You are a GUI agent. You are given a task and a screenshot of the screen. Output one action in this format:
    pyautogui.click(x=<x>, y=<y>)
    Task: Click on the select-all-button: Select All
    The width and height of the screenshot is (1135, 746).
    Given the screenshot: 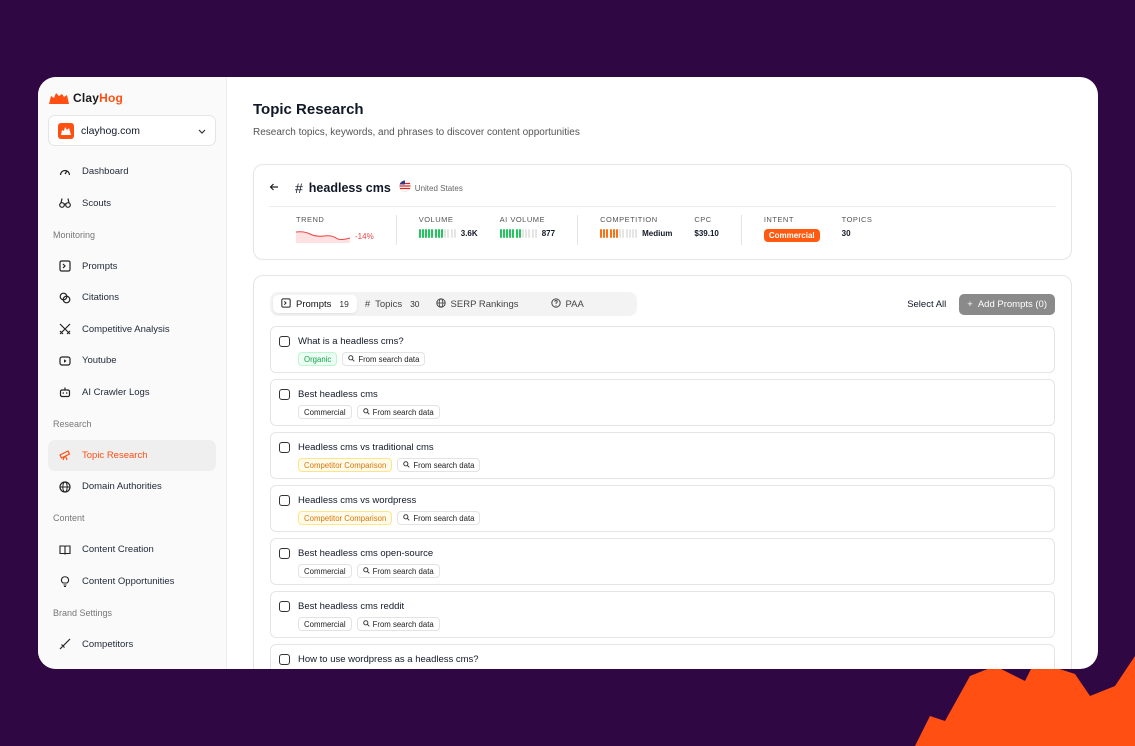 What is the action you would take?
    pyautogui.click(x=926, y=304)
    